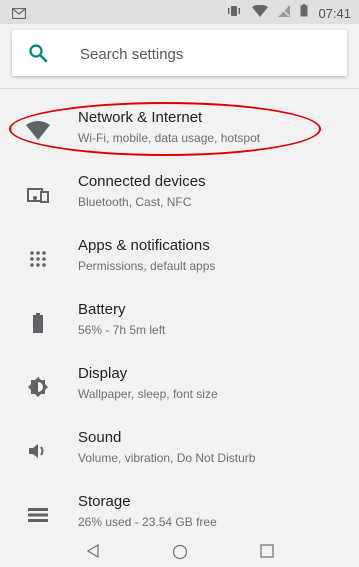 The image size is (359, 567). I want to click on settings-item-subtitle: Volume, vibration, Do Not Disturb, so click(167, 458).